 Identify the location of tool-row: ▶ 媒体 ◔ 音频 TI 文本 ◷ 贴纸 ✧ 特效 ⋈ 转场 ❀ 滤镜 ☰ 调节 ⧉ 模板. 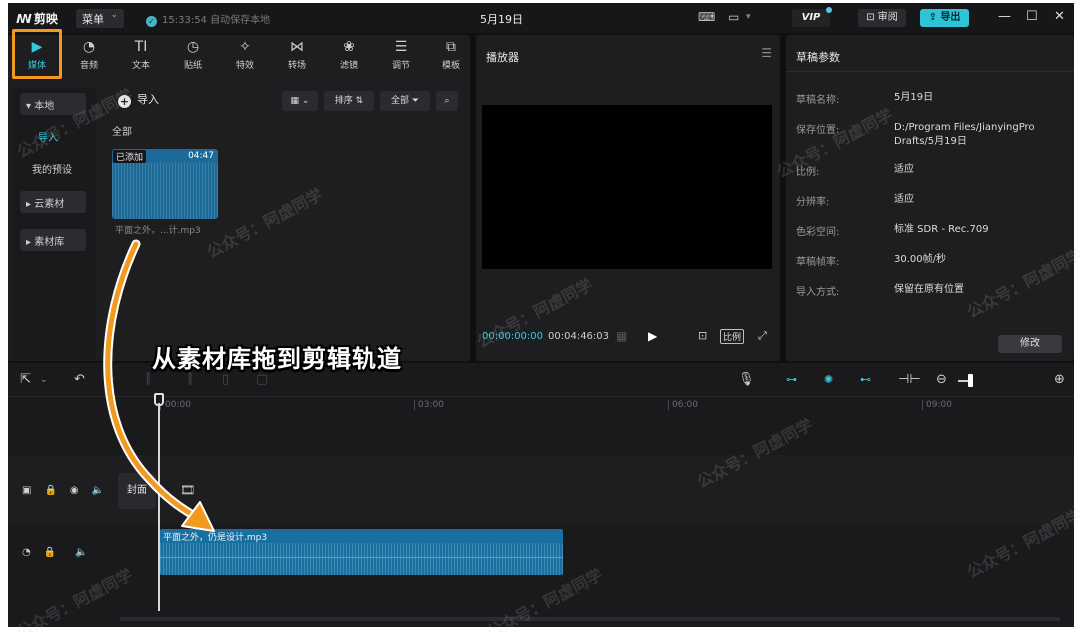
(239, 57).